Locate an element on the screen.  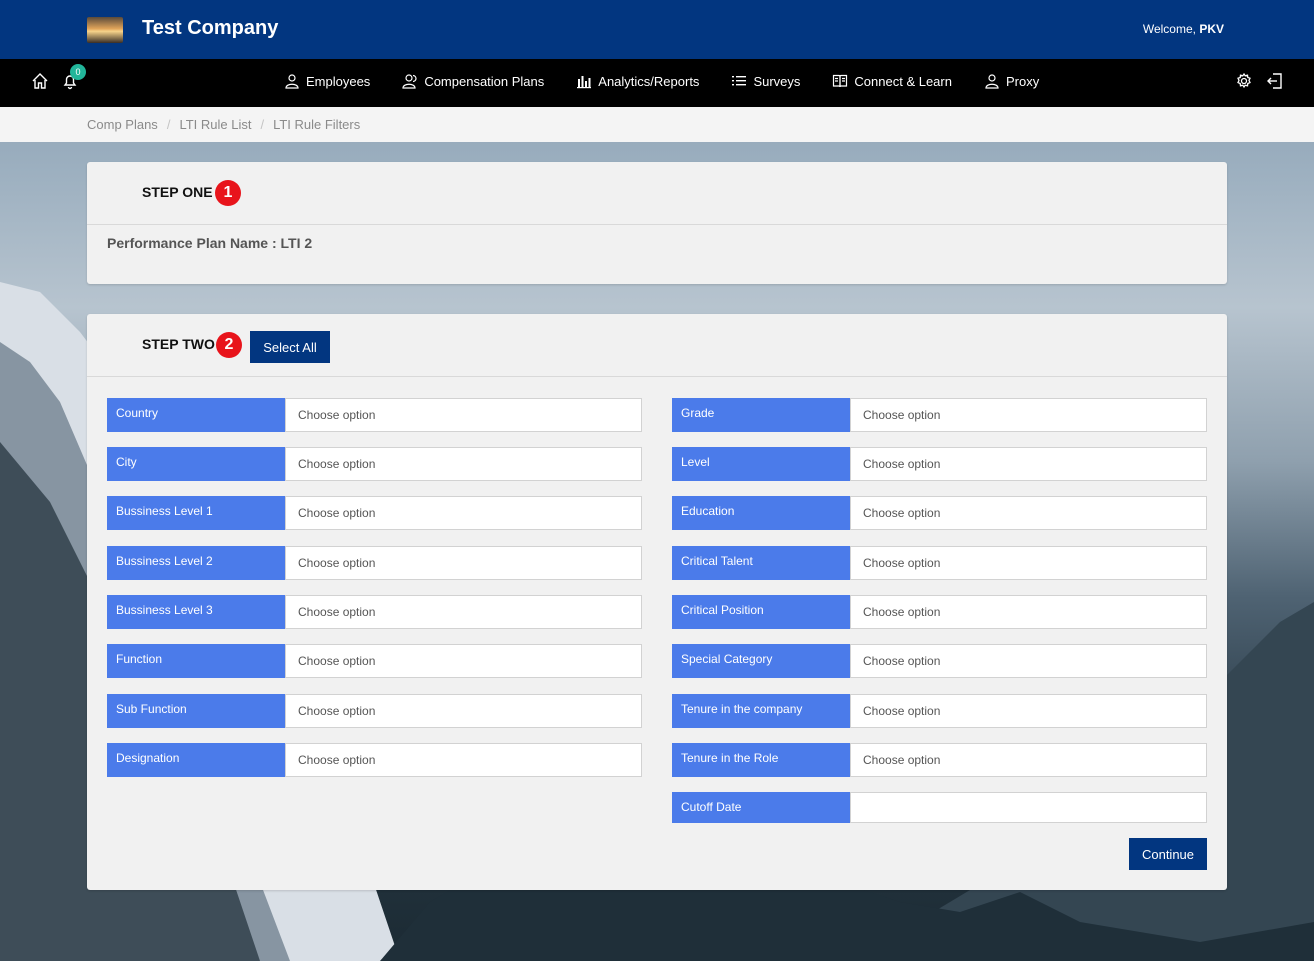
filter-select-tenure-in-role: Choose option is located at coordinates (1028, 760).